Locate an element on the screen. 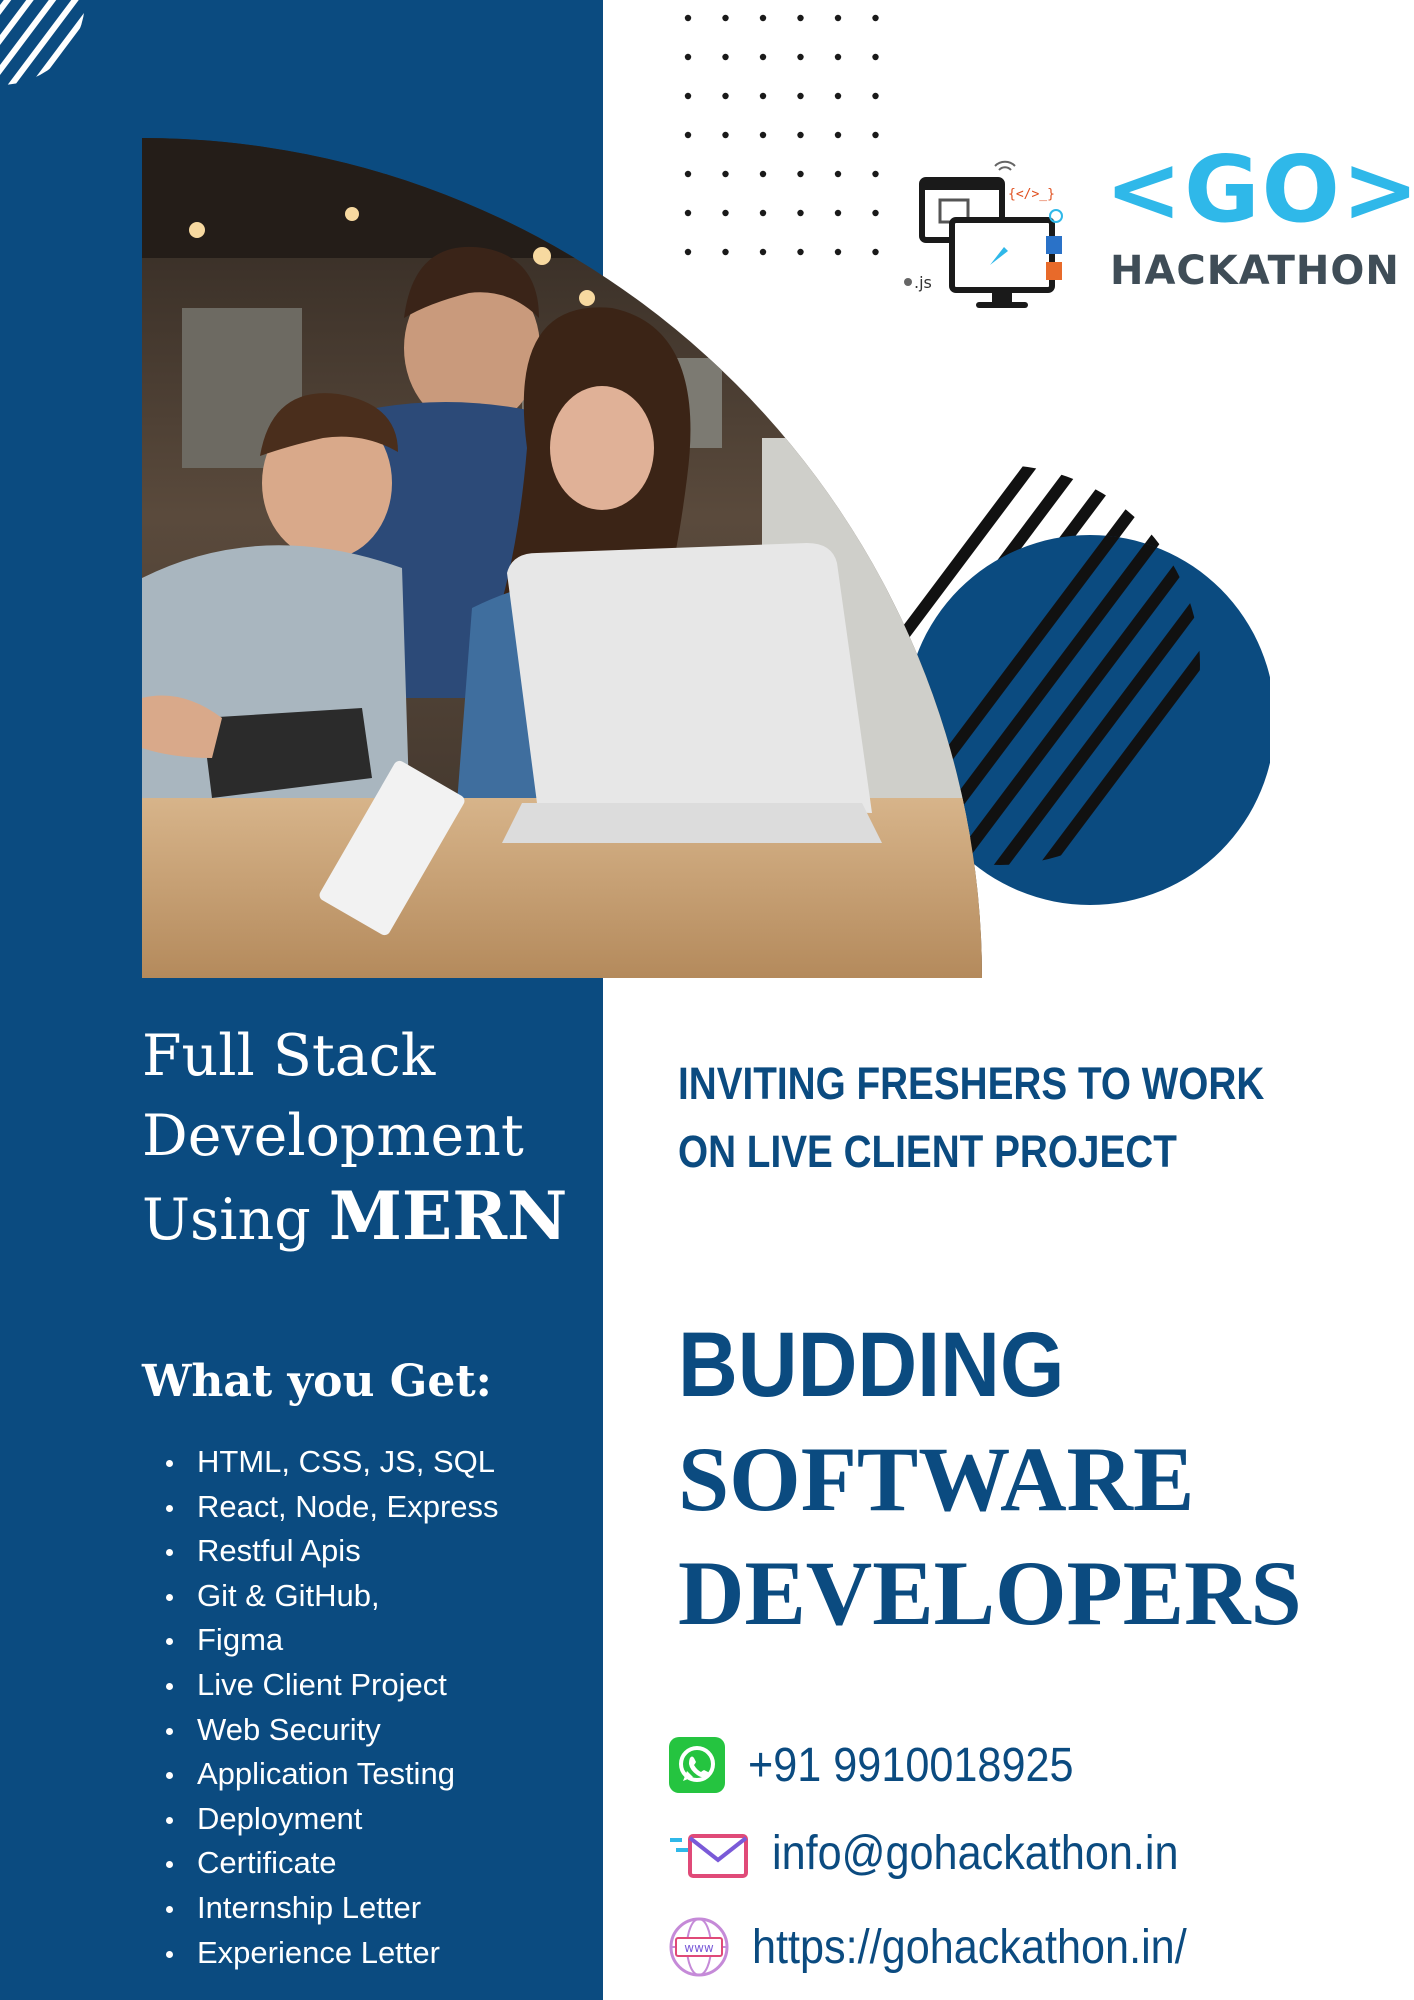  course-title-prefix: Using is located at coordinates (226, 1220).